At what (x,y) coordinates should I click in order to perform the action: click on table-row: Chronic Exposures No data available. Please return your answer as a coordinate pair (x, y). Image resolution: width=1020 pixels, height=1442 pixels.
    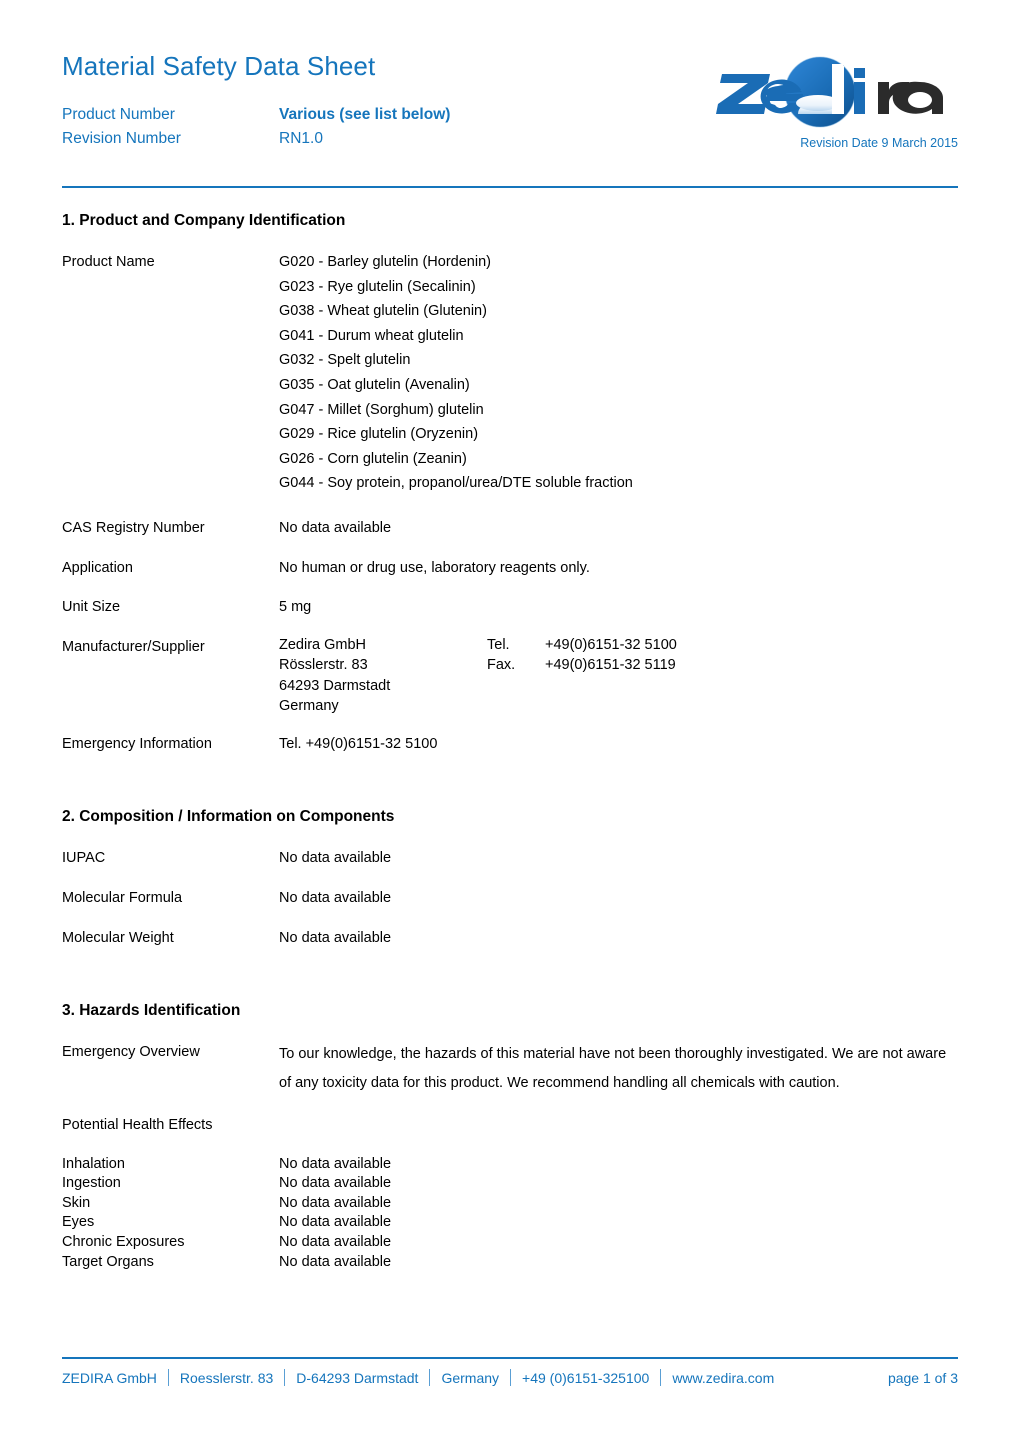
    Looking at the image, I should click on (510, 1243).